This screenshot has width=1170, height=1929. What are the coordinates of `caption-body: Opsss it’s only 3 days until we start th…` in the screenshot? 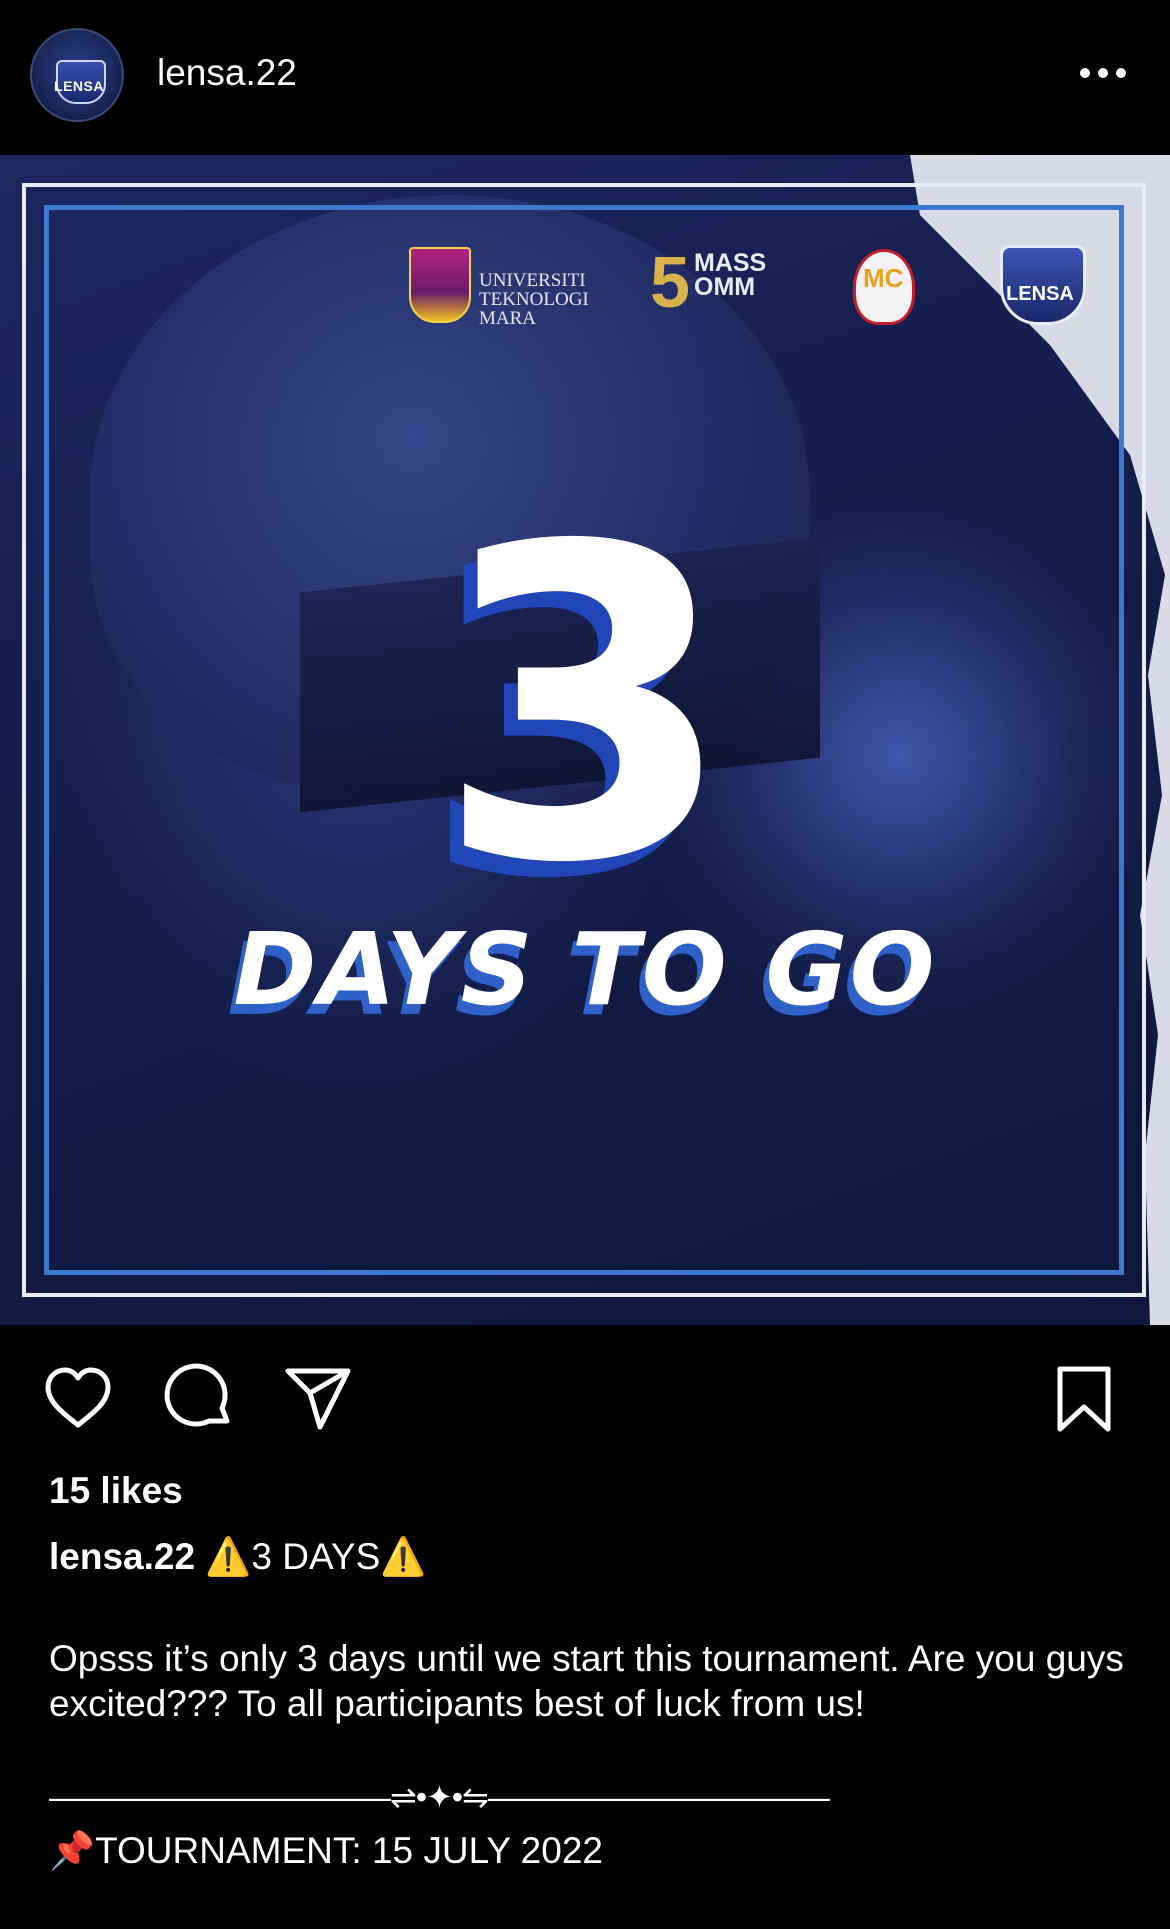 It's located at (586, 1681).